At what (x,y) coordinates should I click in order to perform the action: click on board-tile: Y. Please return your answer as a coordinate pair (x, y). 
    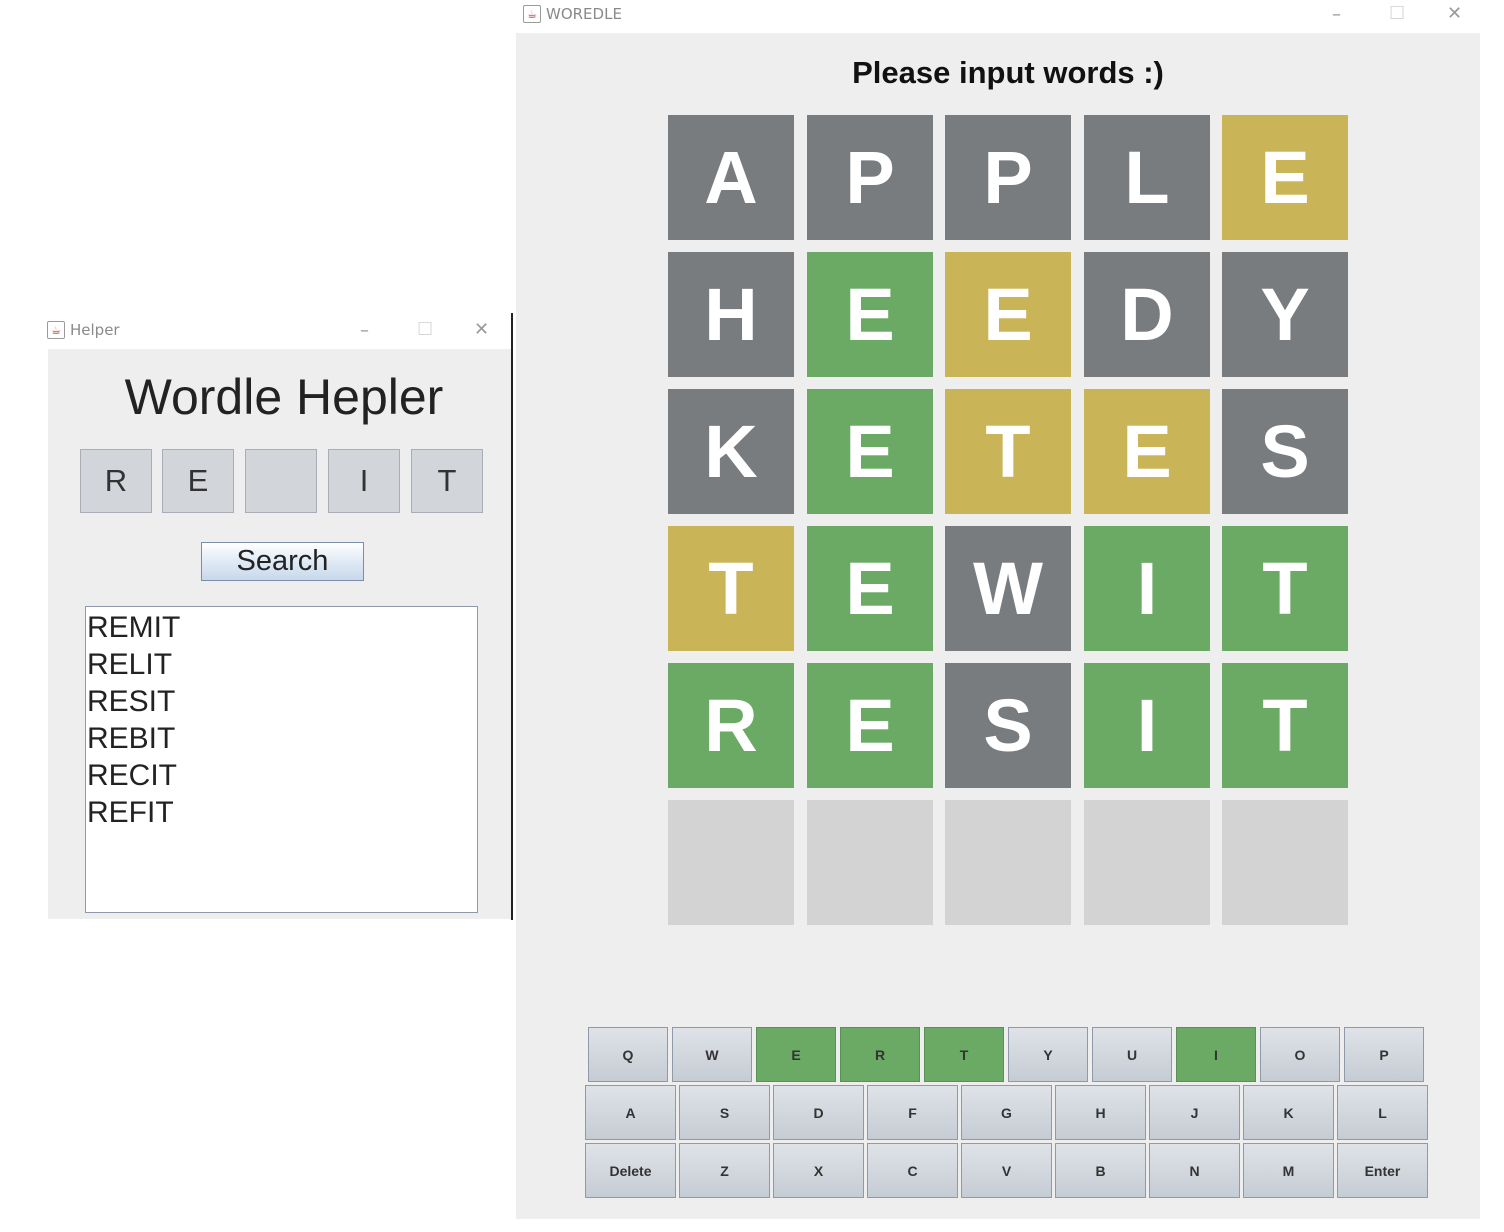
    Looking at the image, I should click on (1285, 314).